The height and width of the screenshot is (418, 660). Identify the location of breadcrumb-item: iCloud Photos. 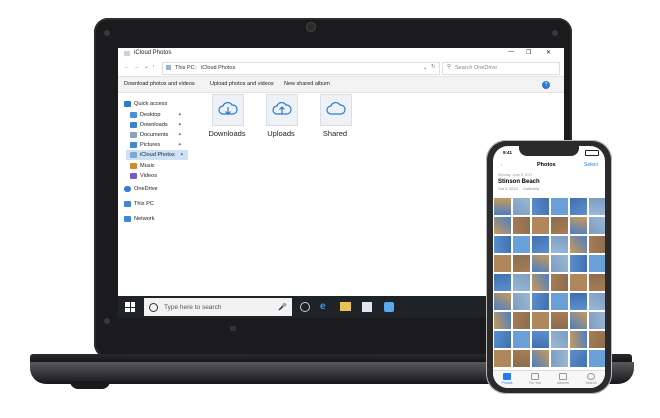
(218, 68).